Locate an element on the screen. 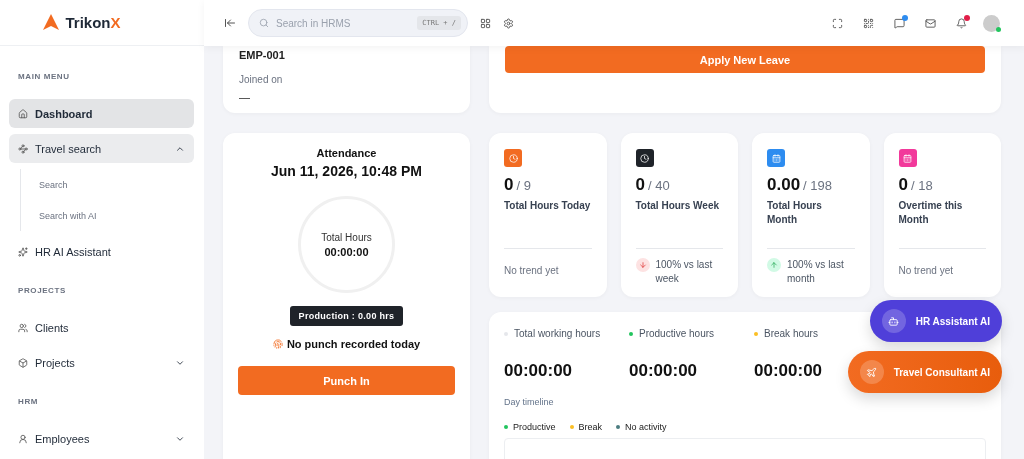  fingerprint-icon is located at coordinates (277, 344).